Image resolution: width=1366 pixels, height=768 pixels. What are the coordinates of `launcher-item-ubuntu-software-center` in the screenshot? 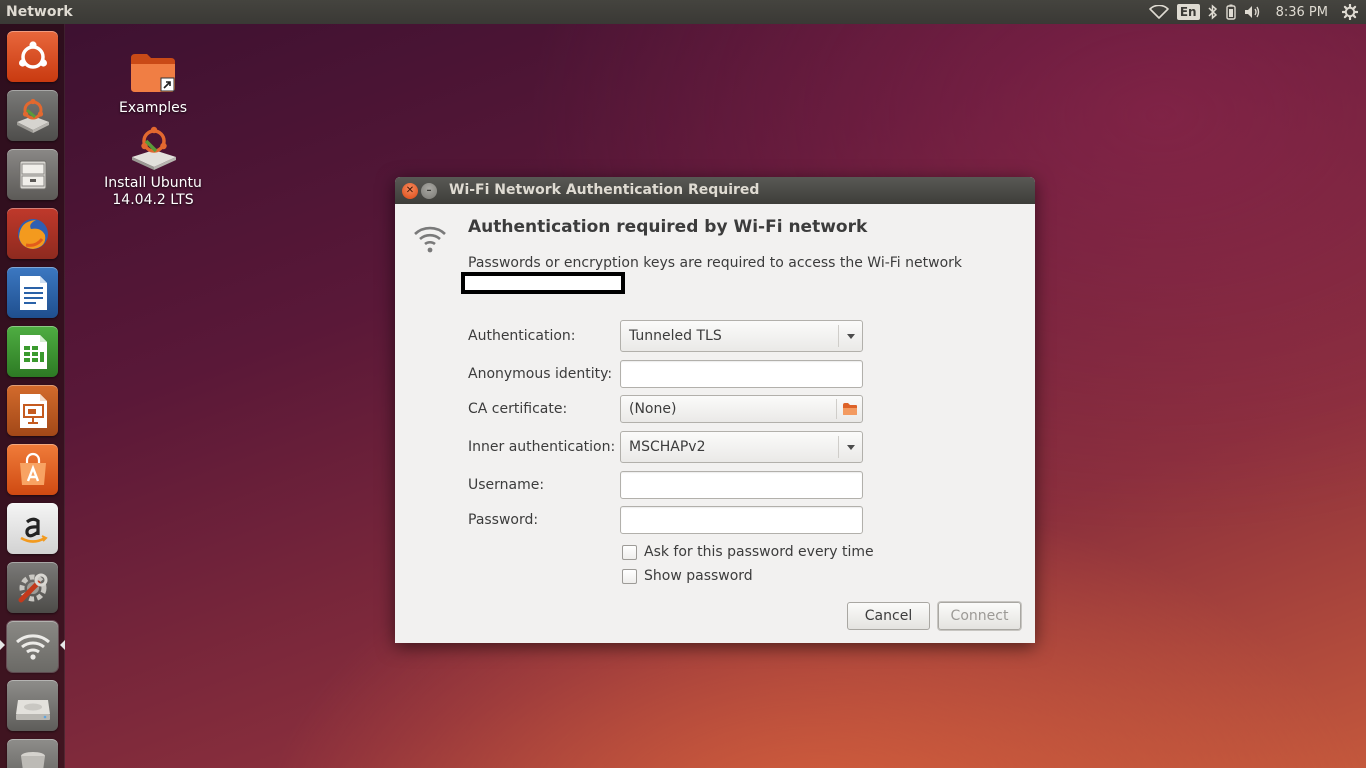 It's located at (32, 469).